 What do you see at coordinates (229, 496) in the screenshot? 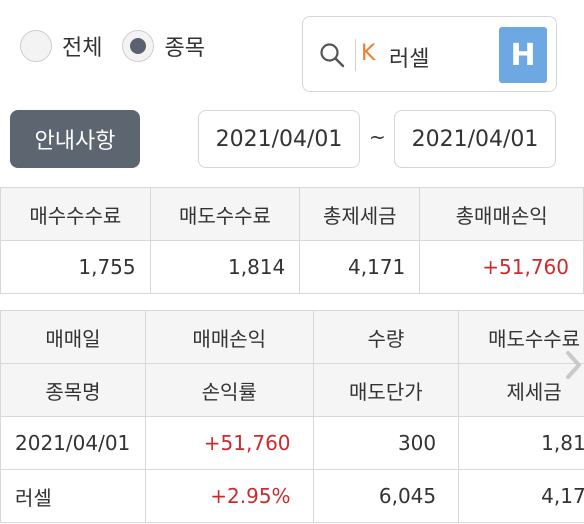
I see `trade-return-rate: +2.95%` at bounding box center [229, 496].